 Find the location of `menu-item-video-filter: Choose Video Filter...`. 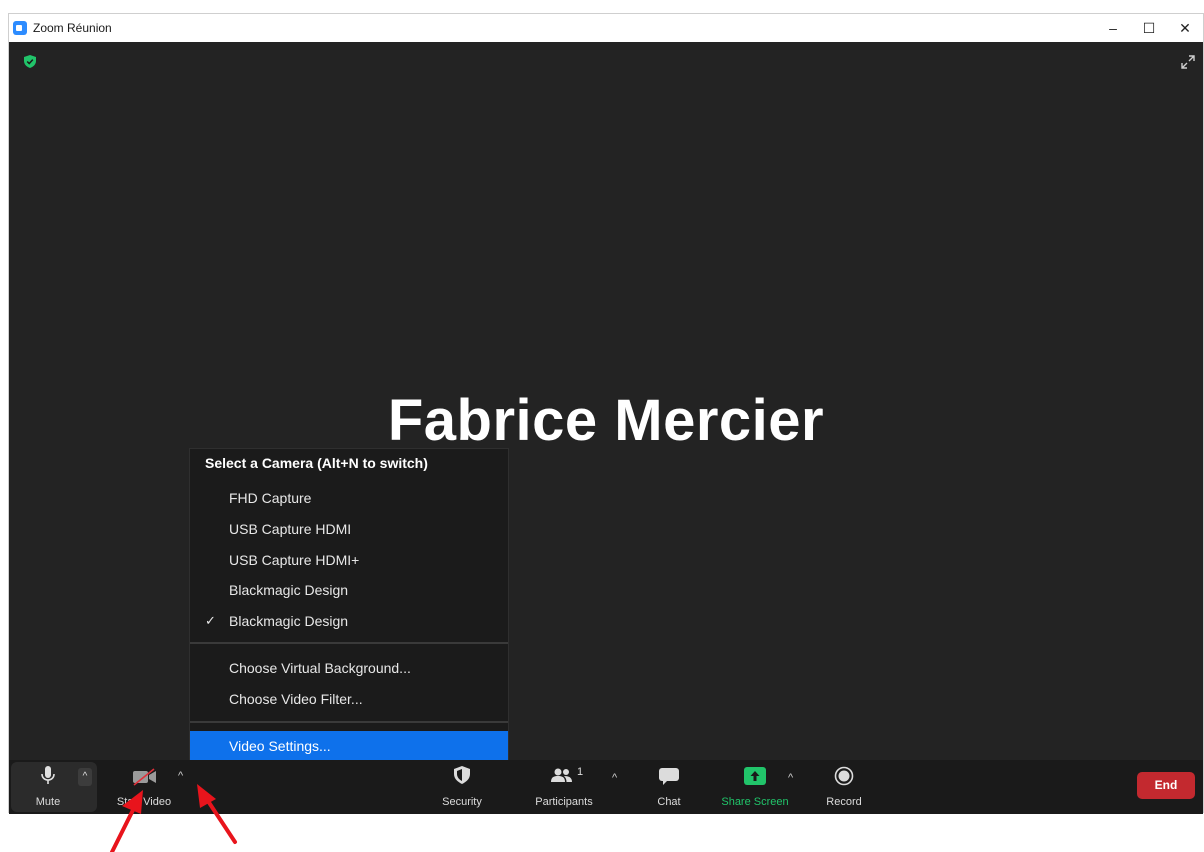

menu-item-video-filter: Choose Video Filter... is located at coordinates (349, 699).